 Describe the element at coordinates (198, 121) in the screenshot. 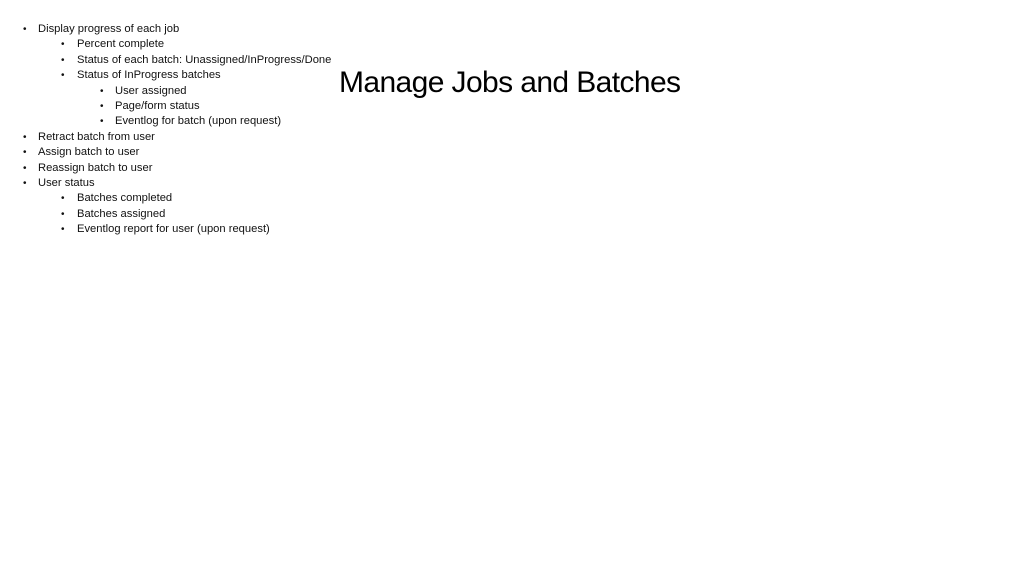

I see `bullet-text: Eventlog for batch (upon request)` at that location.